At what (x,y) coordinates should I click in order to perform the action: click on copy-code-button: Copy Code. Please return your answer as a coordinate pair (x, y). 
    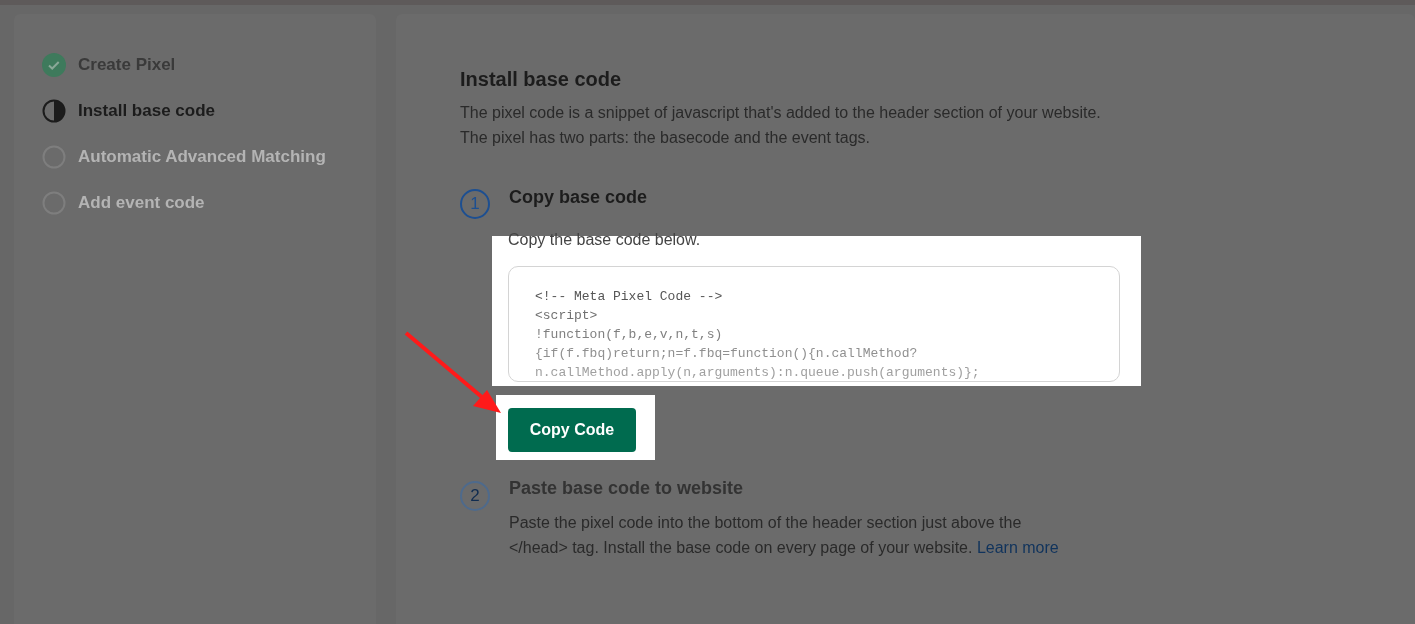
    Looking at the image, I should click on (572, 430).